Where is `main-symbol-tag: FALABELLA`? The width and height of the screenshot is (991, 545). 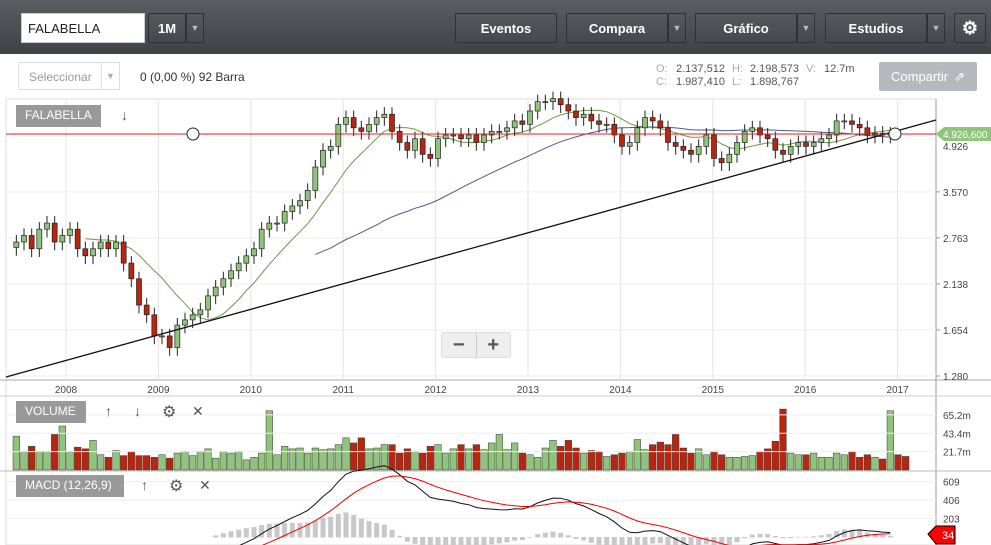 main-symbol-tag: FALABELLA is located at coordinates (58, 116).